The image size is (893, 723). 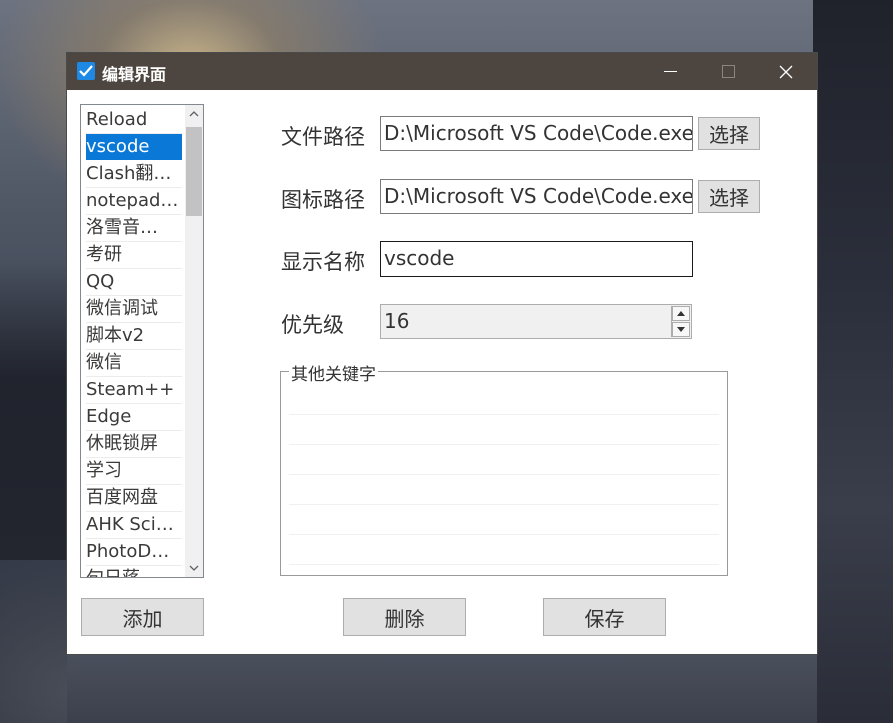 I want to click on file-path-input: D:\Microsoft VS Code\Code.exe, so click(x=536, y=133).